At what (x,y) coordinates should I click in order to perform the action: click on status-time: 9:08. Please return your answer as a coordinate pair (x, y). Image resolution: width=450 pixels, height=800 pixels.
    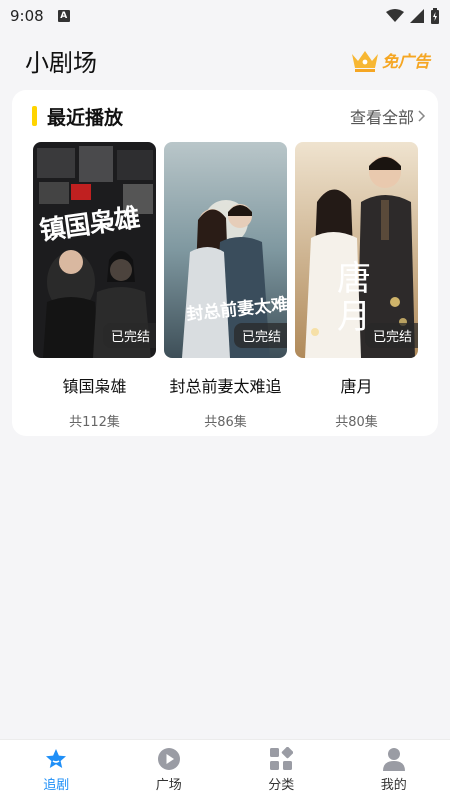
    Looking at the image, I should click on (27, 16).